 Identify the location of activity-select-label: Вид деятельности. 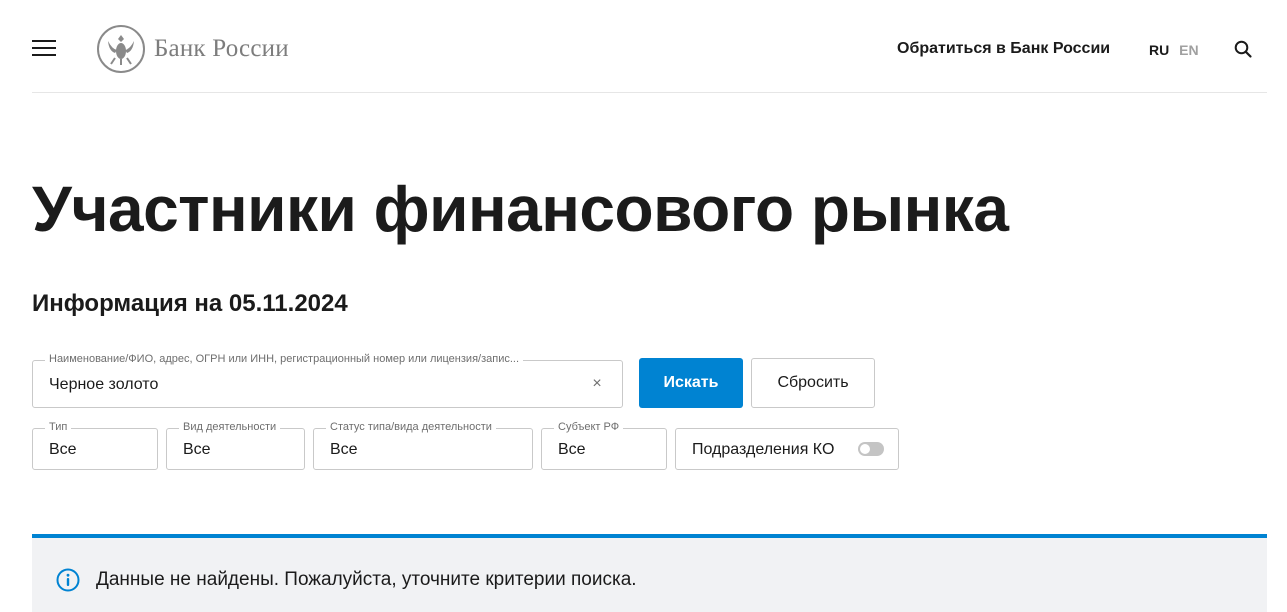
(230, 427).